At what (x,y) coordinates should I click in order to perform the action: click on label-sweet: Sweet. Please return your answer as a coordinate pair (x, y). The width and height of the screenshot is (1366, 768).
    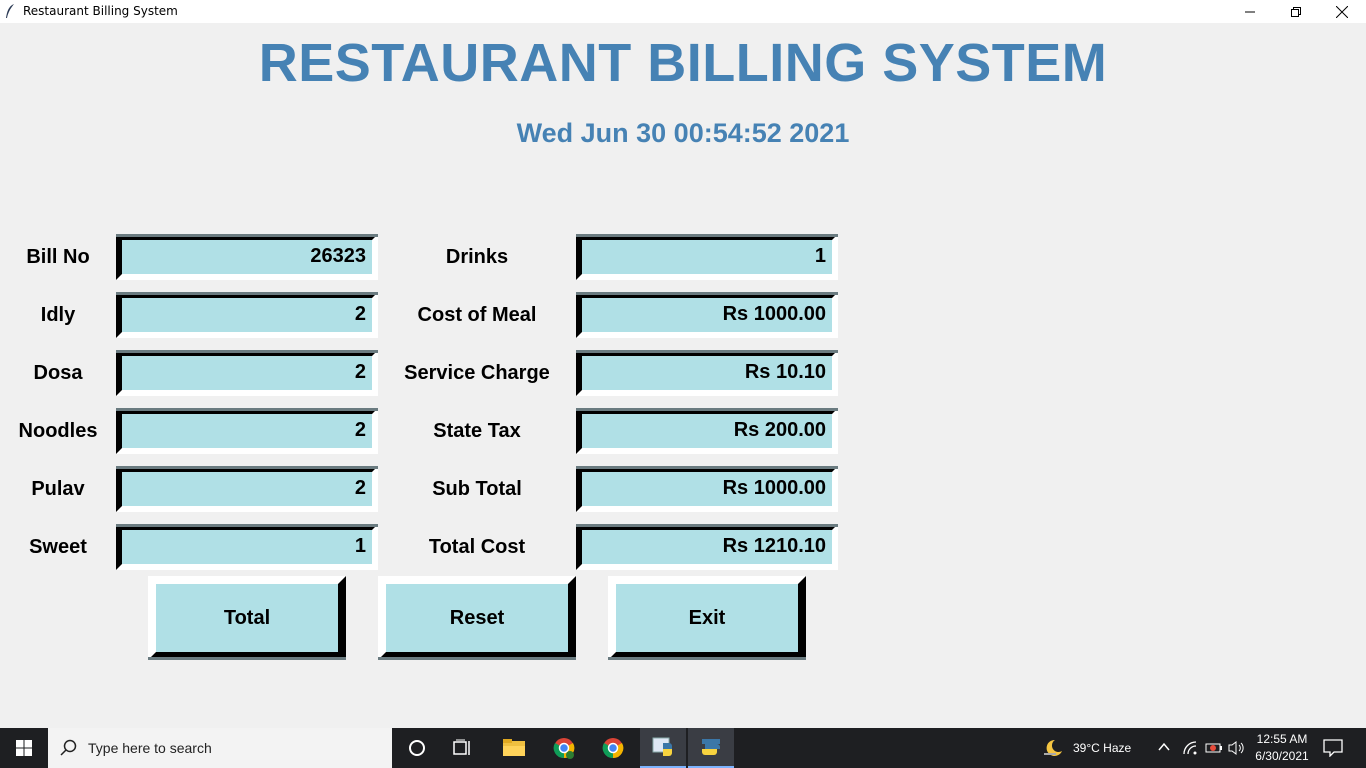
    Looking at the image, I should click on (58, 547).